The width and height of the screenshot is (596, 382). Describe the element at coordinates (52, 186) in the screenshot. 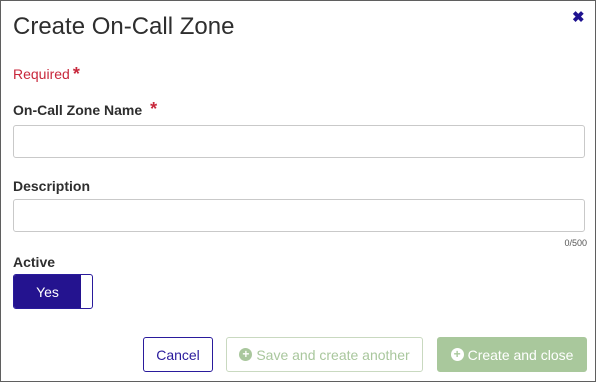

I see `description-label: Description` at that location.